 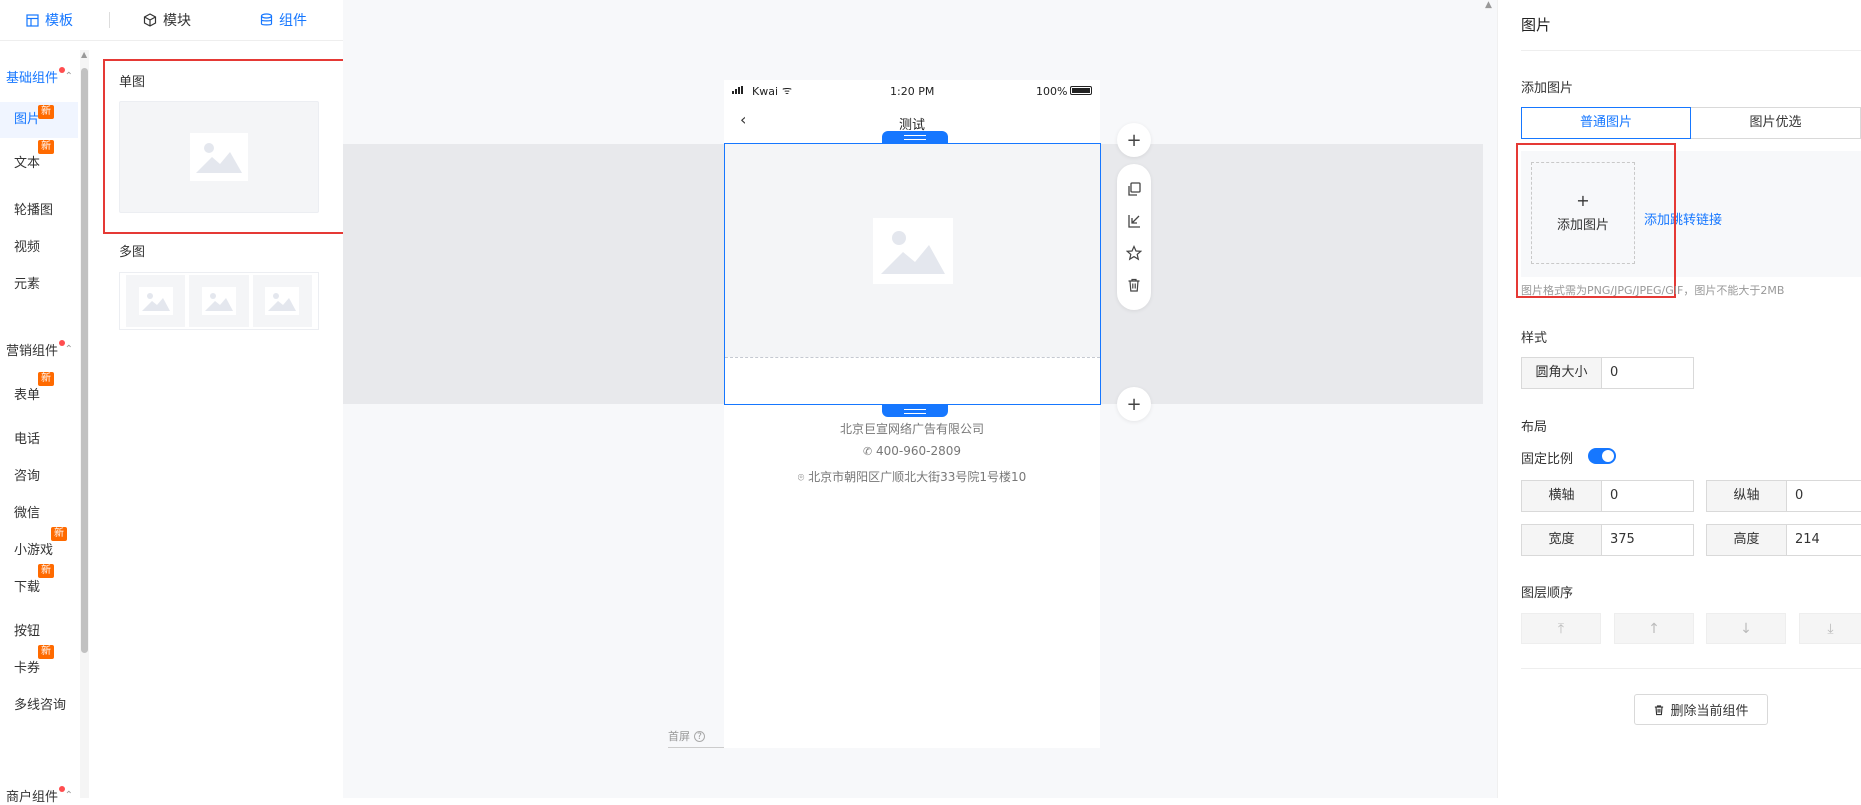 I want to click on image-placeholder-icon, so click(x=155, y=301).